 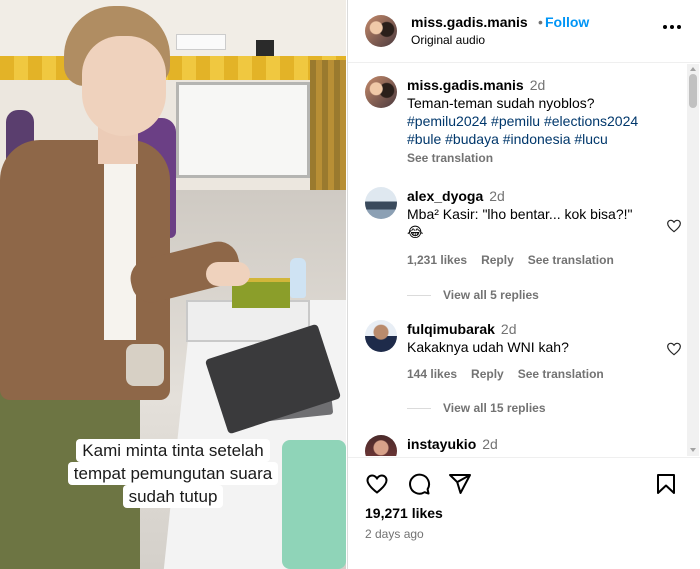 What do you see at coordinates (693, 69) in the screenshot?
I see `scroll-up-icon` at bounding box center [693, 69].